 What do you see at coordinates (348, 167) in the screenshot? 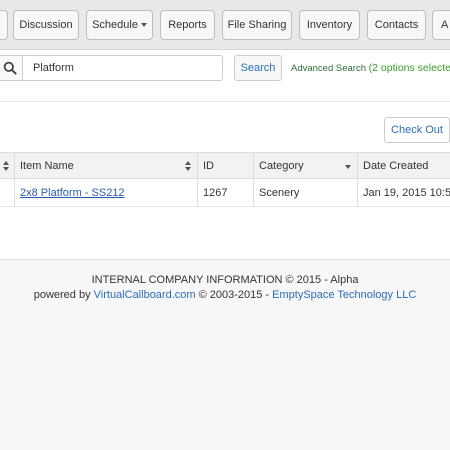
I see `sort-descending-icon` at bounding box center [348, 167].